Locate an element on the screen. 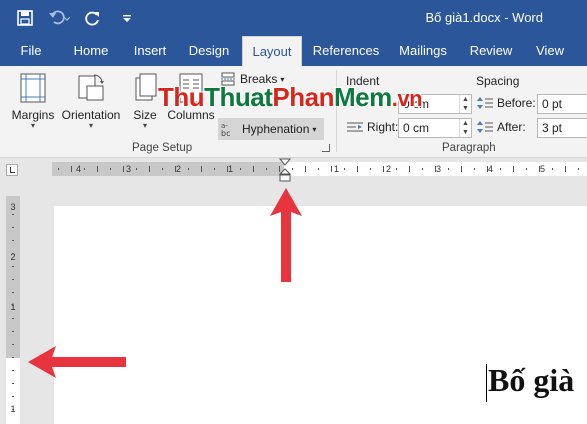  tab-layout: Layout is located at coordinates (272, 51).